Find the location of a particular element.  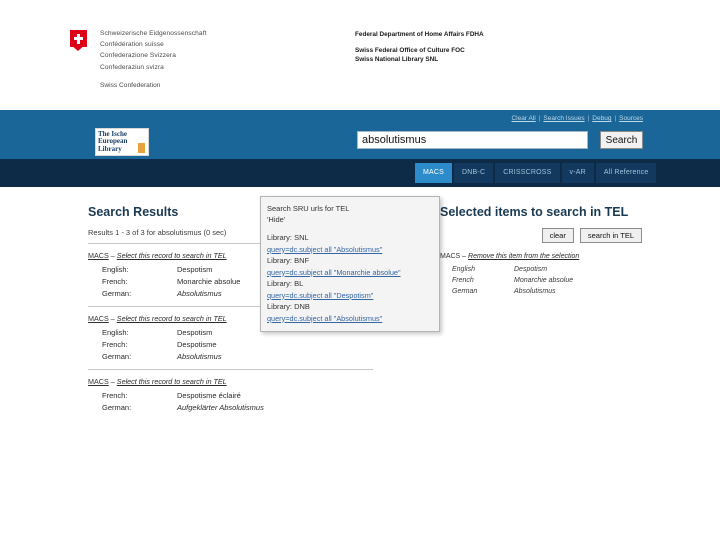

search-input is located at coordinates (472, 140).